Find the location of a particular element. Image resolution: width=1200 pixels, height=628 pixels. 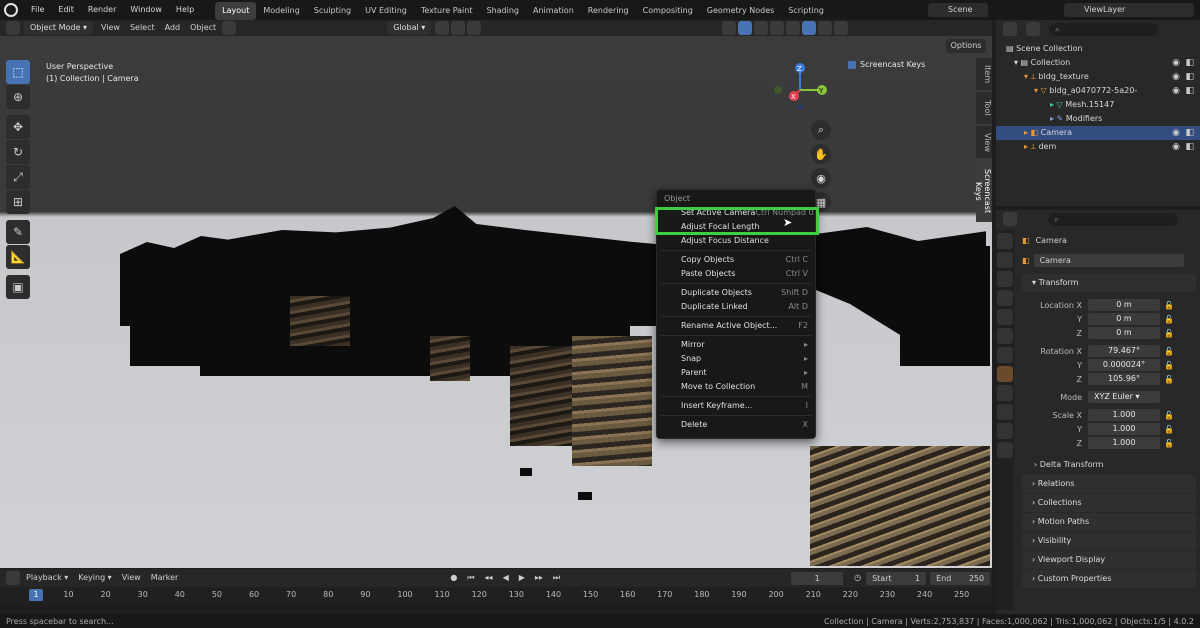

jump-end-icon: ⏭ is located at coordinates (556, 578).